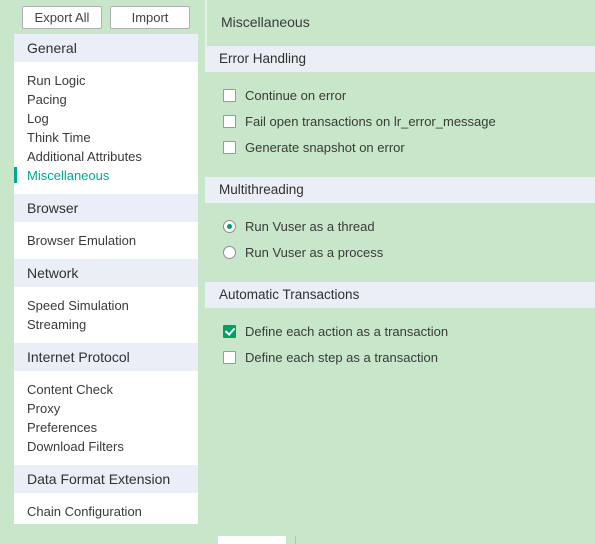  Describe the element at coordinates (106, 324) in the screenshot. I see `sidebar-item-streaming: Streaming` at that location.